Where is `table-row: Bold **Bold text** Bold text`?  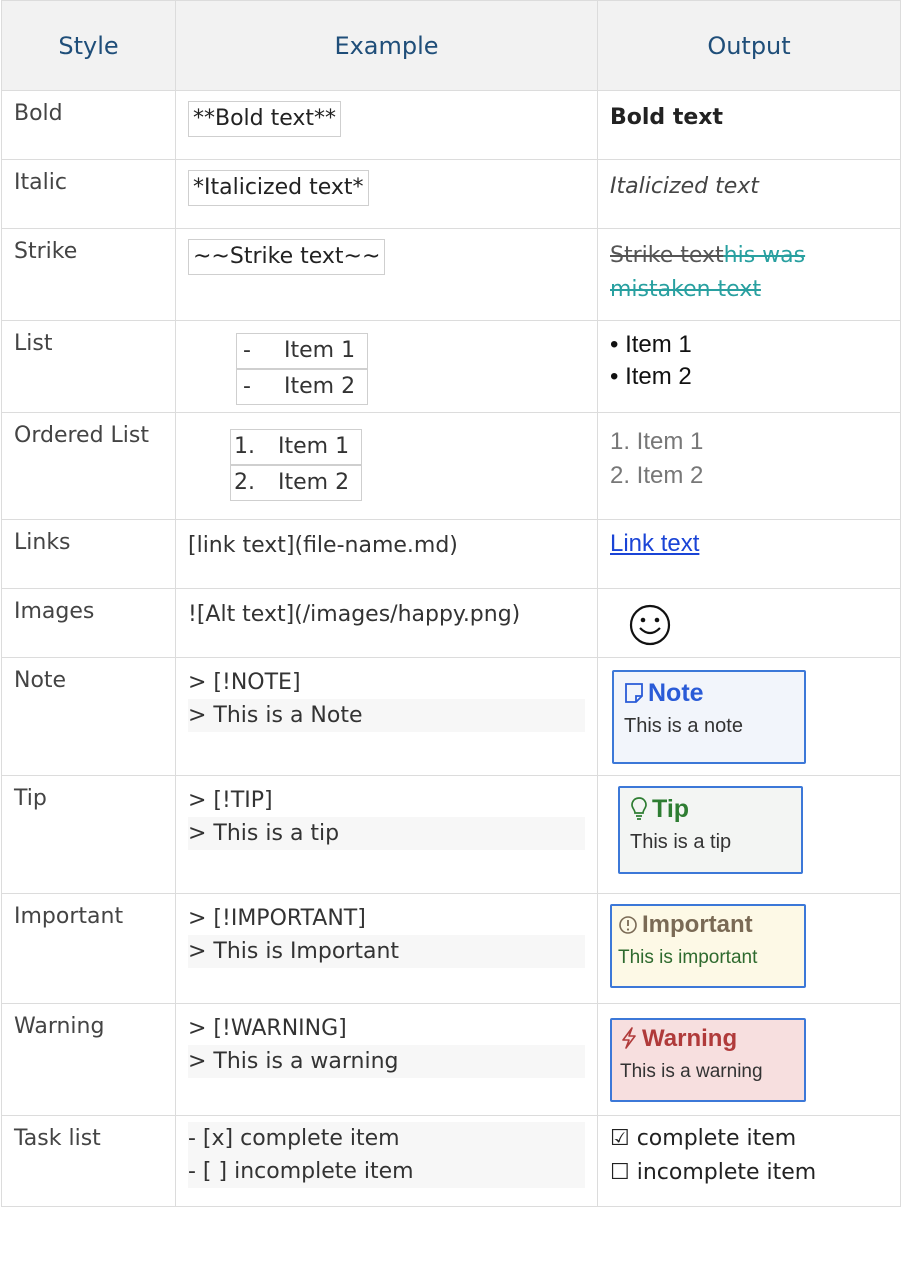 table-row: Bold **Bold text** Bold text is located at coordinates (451, 125).